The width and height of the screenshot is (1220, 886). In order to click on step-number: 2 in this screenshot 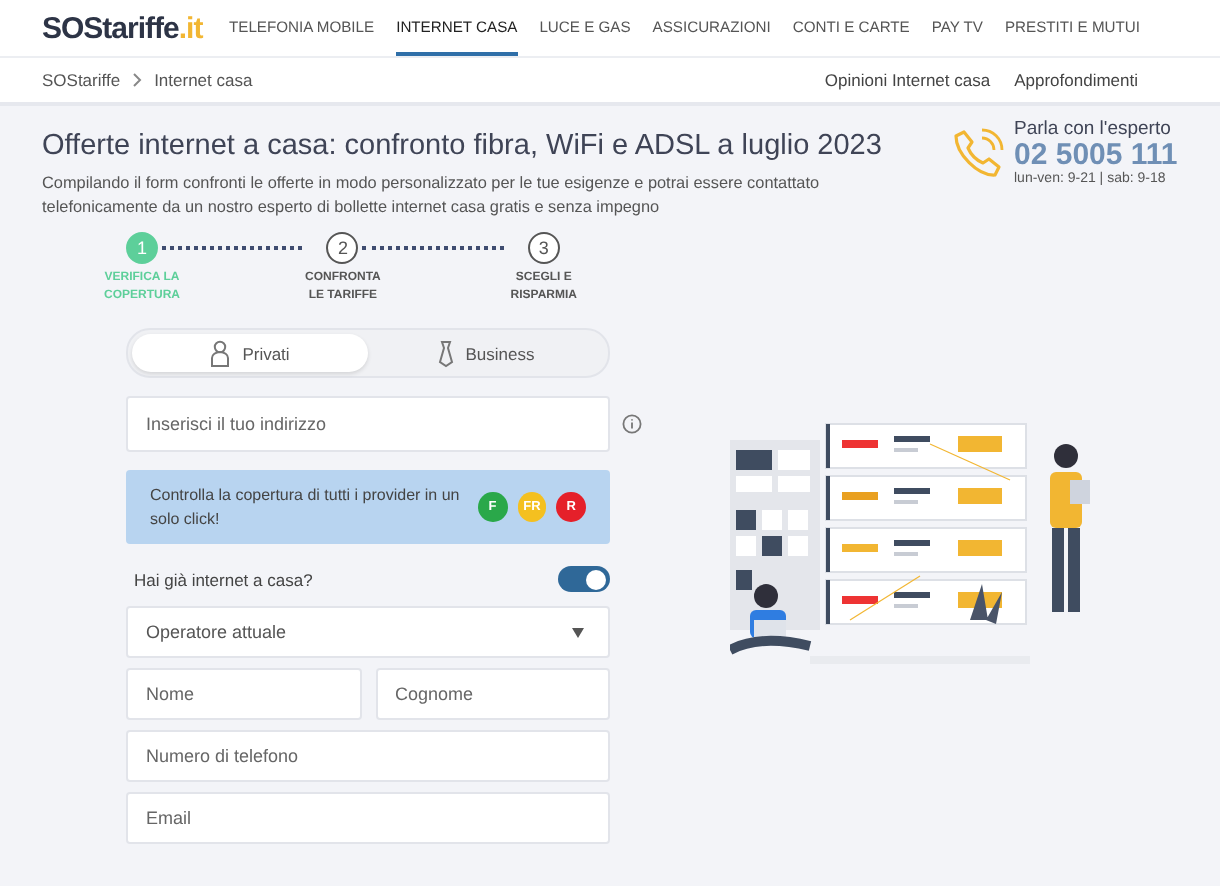, I will do `click(342, 248)`.